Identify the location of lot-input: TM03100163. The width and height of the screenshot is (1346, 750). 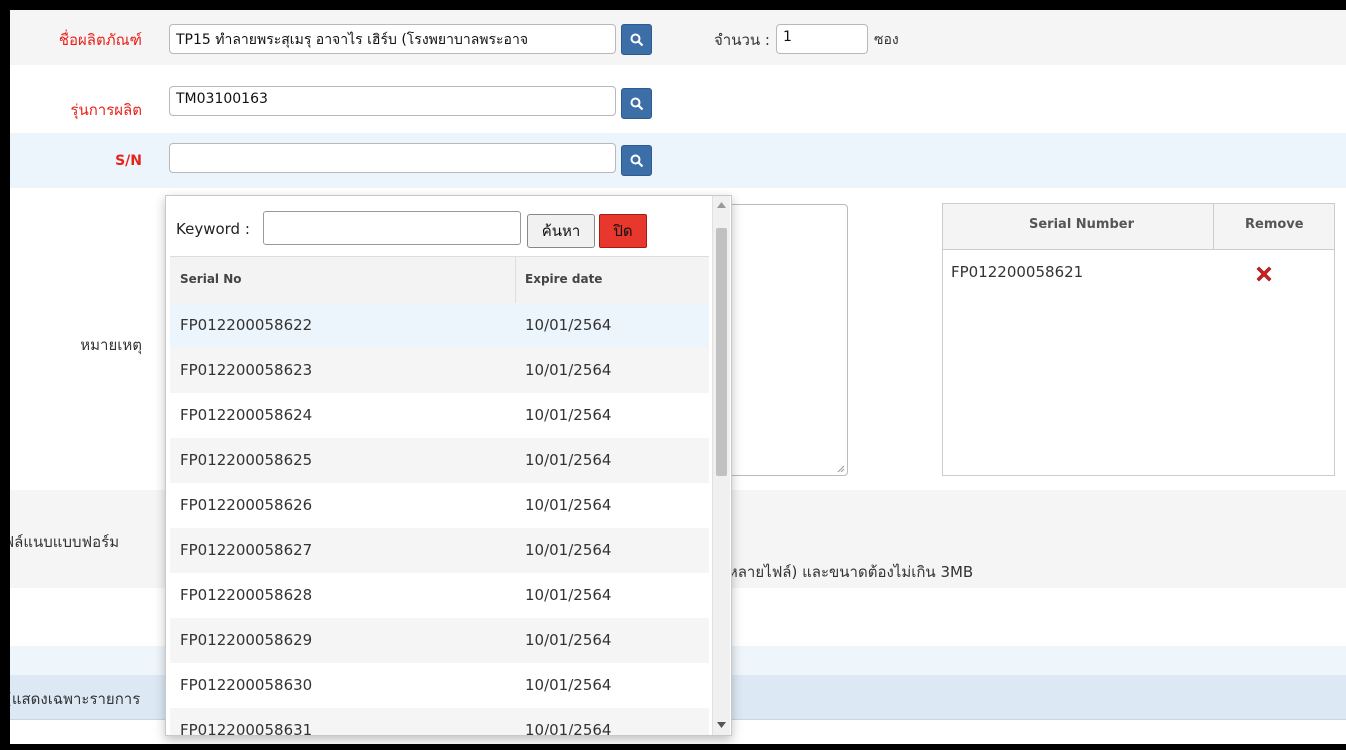
(392, 101).